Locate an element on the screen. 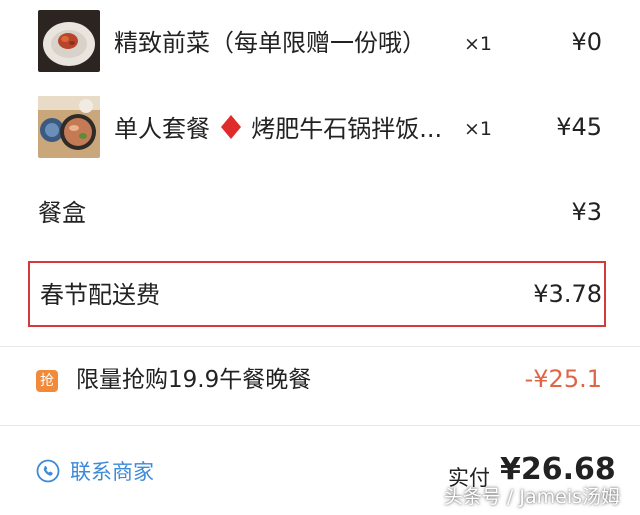  item-name-prefix: 单人套餐 is located at coordinates (162, 129).